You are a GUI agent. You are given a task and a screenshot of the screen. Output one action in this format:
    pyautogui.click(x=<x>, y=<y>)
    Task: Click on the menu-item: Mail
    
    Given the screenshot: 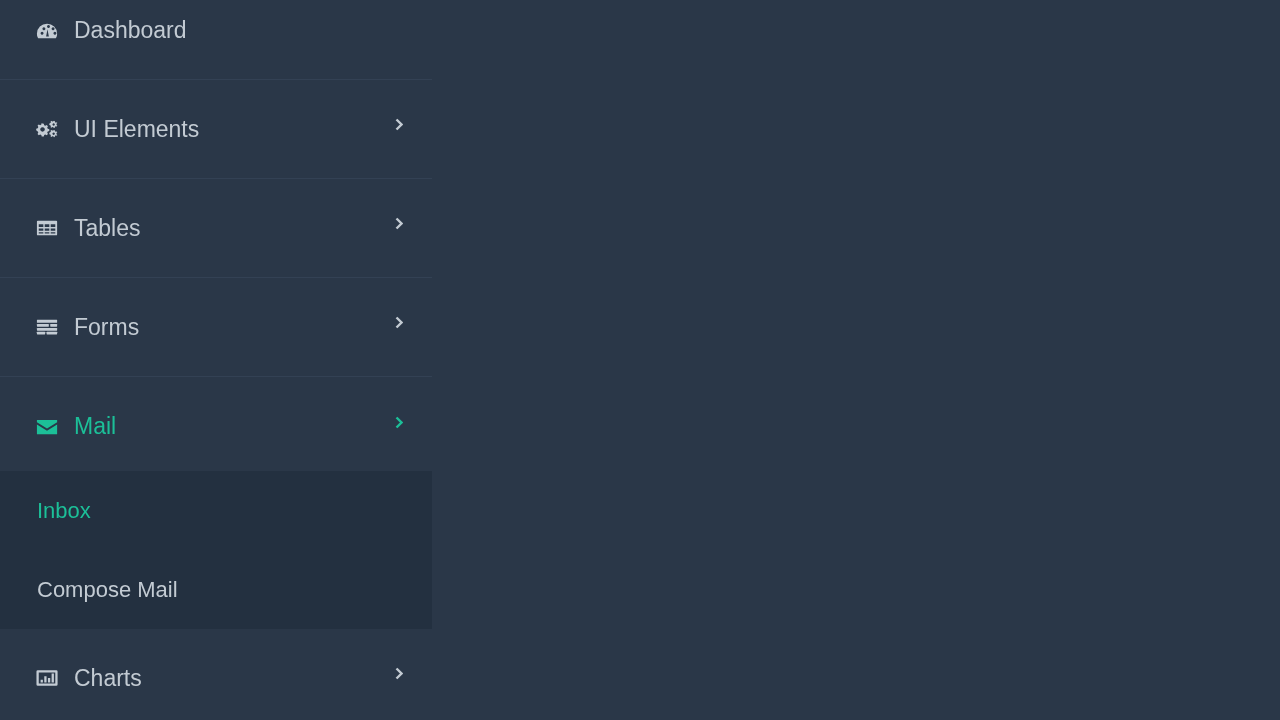 What is the action you would take?
    pyautogui.click(x=216, y=424)
    